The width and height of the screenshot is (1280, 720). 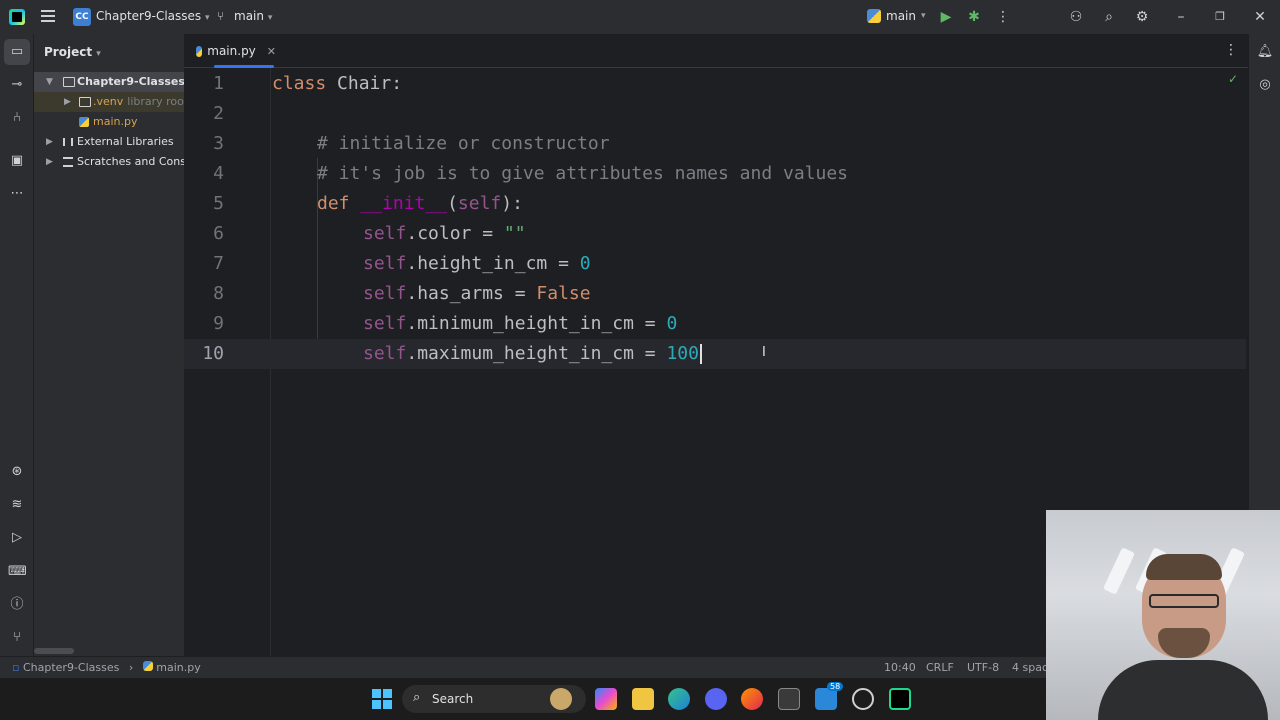 What do you see at coordinates (477, 264) in the screenshot?
I see `code-text: self.height_in_cm = 0` at bounding box center [477, 264].